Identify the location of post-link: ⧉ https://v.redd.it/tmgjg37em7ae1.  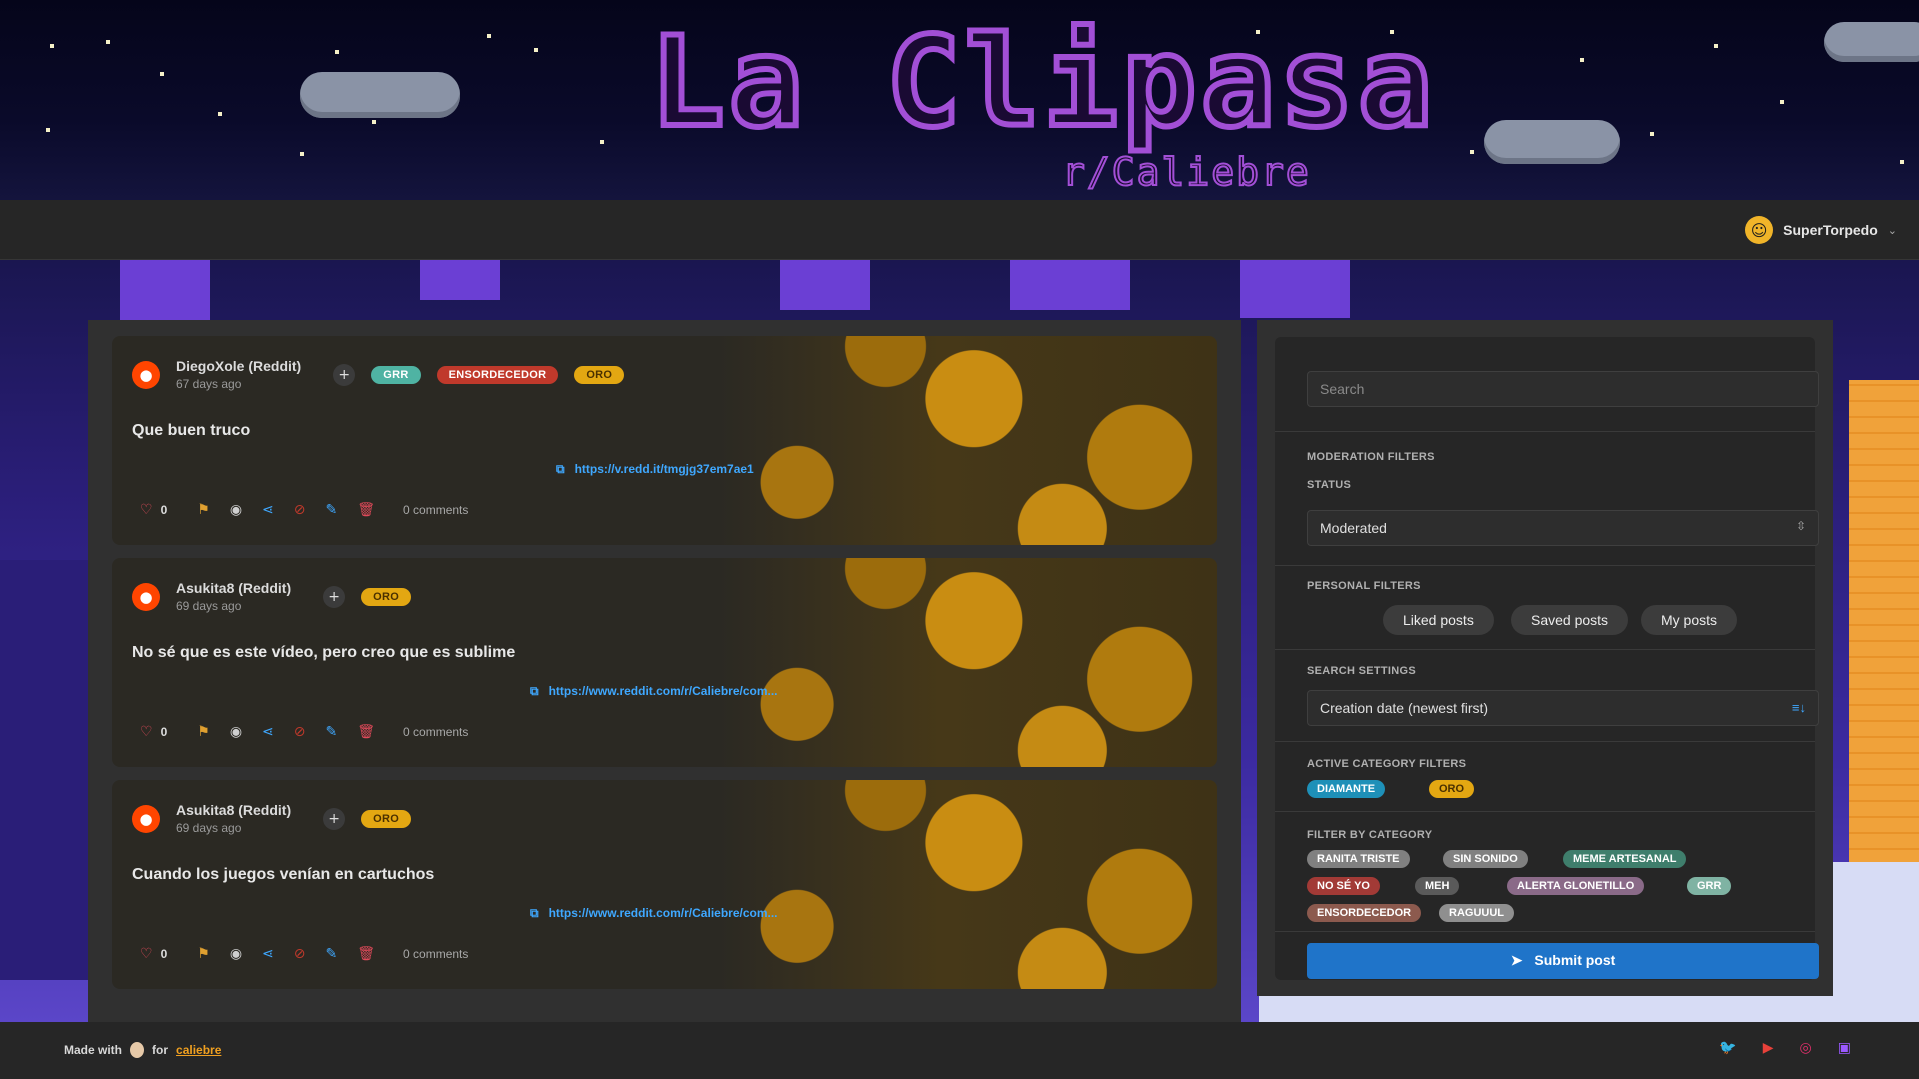
(655, 469).